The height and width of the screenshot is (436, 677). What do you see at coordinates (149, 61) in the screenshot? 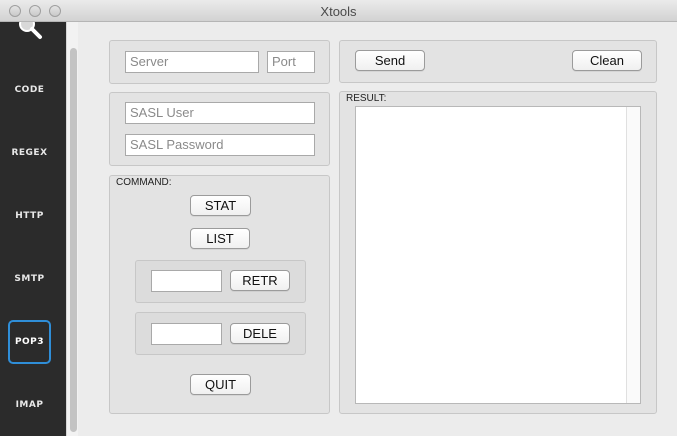
I see `server-placeholder: Server` at bounding box center [149, 61].